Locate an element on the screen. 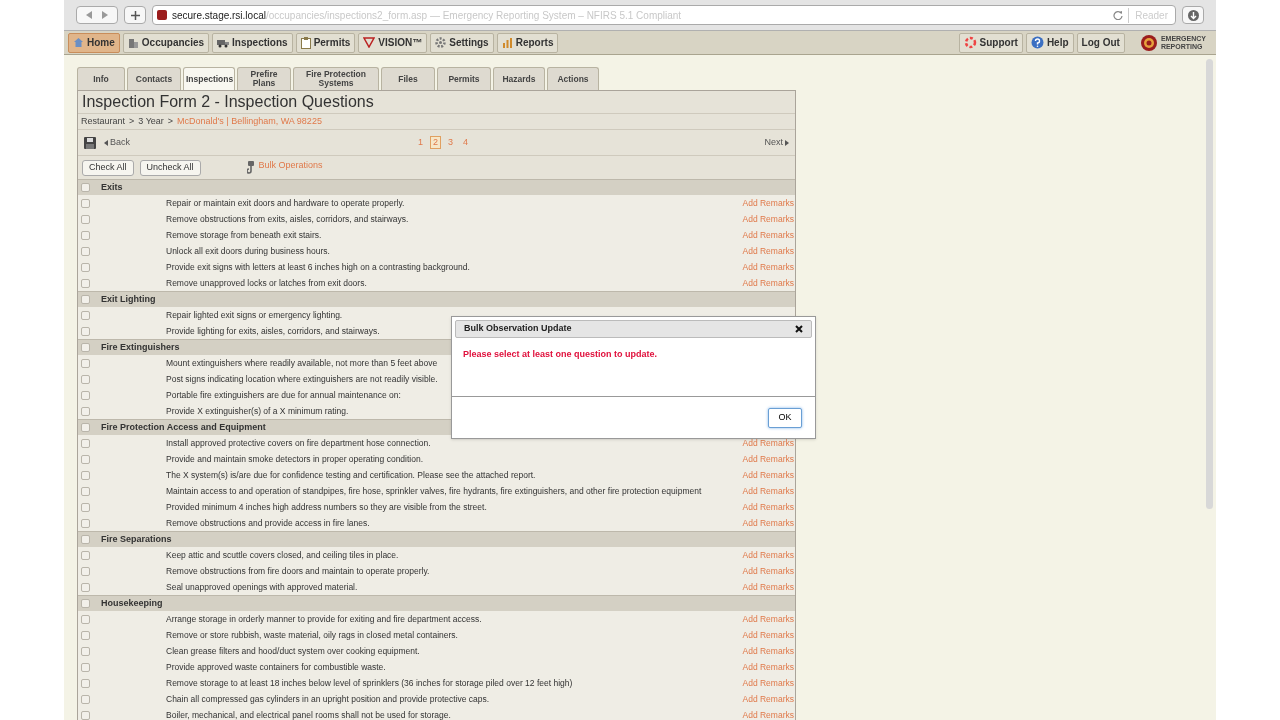 The width and height of the screenshot is (1280, 720). breadcrumb-link: McDonald's | Bellingham, WA 98225 is located at coordinates (249, 121).